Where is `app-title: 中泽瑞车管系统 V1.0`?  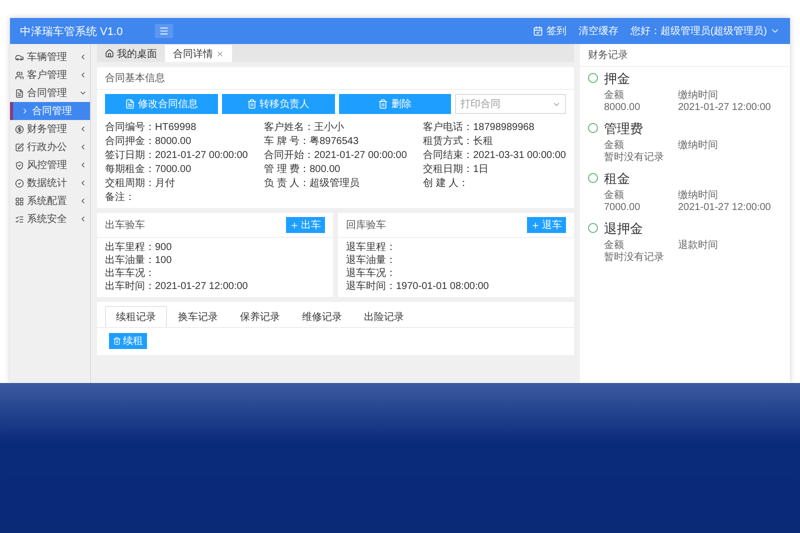
app-title: 中泽瑞车管系统 V1.0 is located at coordinates (71, 31).